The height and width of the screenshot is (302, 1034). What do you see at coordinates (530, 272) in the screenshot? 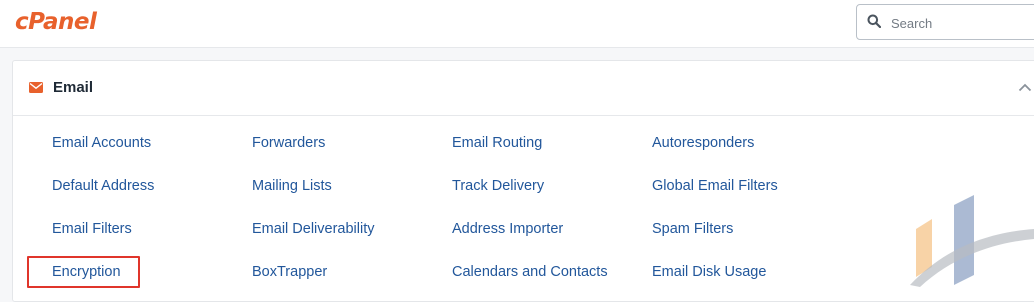
I see `calendars-and-contacts-link: Calendars and Contacts` at bounding box center [530, 272].